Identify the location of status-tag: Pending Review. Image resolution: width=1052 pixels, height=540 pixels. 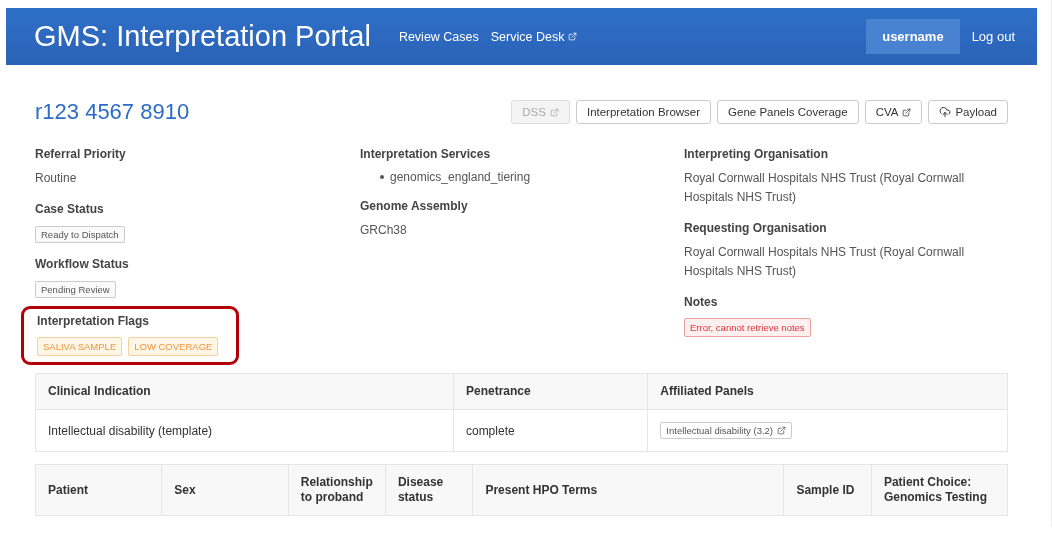
(75, 289).